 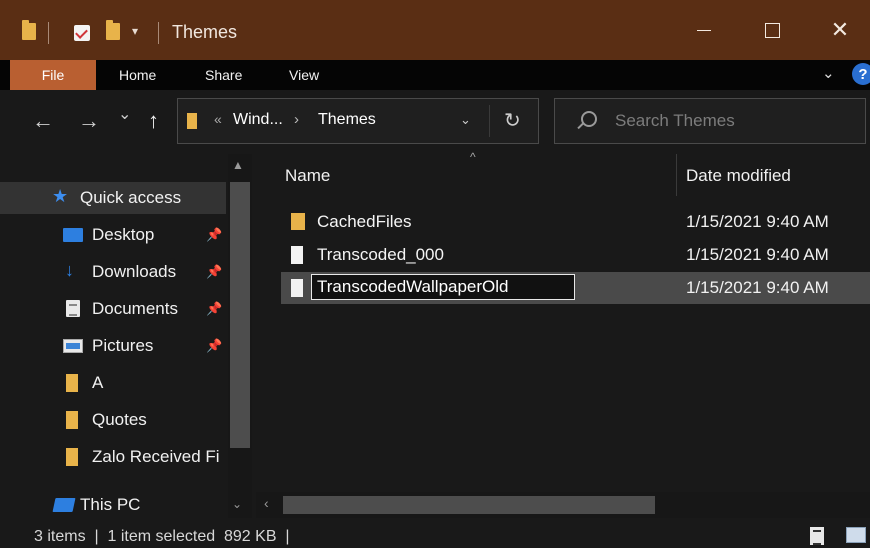 I want to click on sidebar-item-a: A, so click(x=113, y=383).